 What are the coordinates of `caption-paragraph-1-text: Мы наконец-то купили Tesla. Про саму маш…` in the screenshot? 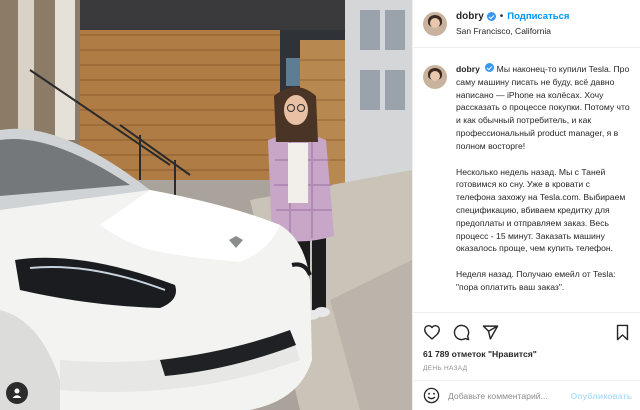 It's located at (543, 107).